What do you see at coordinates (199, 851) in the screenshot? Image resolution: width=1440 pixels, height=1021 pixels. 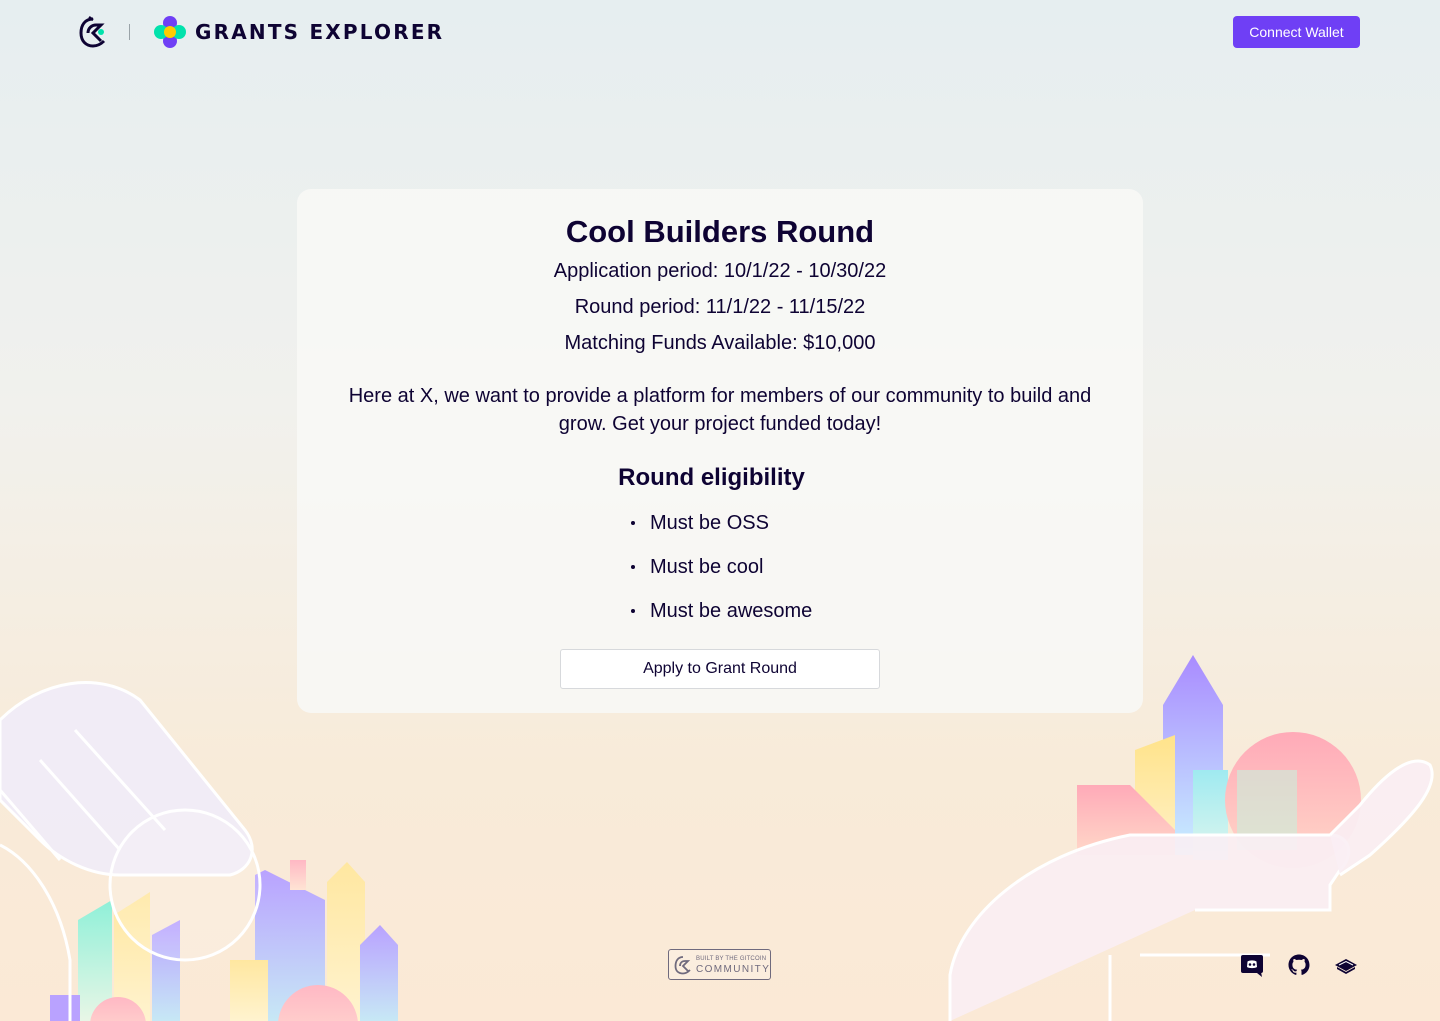 I see `decorative-illustration-left` at bounding box center [199, 851].